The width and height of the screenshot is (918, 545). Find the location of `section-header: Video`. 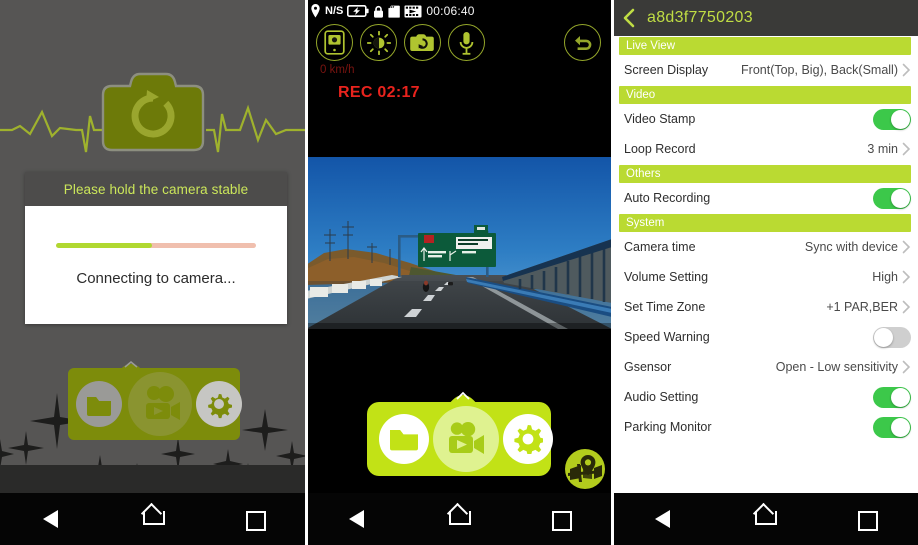

section-header: Video is located at coordinates (765, 95).